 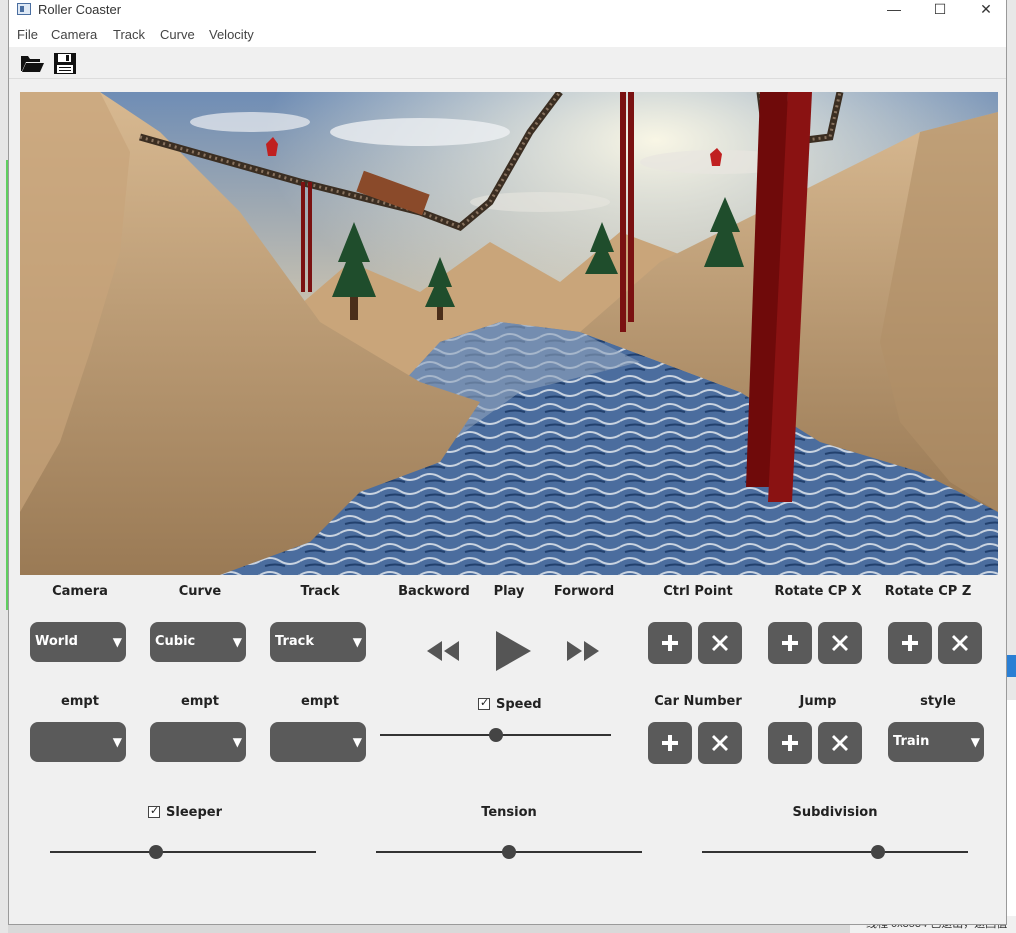 I want to click on background-window-left, so click(x=4, y=466).